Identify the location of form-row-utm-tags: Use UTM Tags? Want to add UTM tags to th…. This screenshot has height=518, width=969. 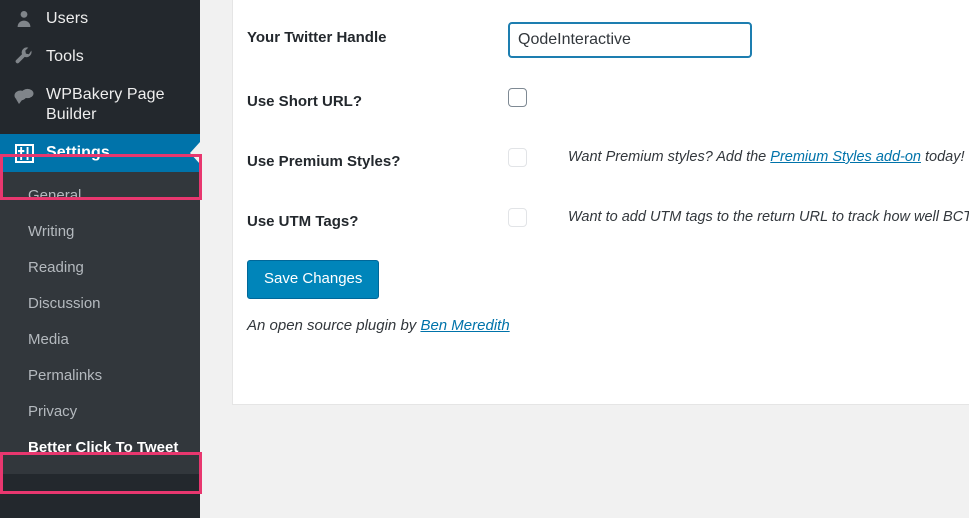
(601, 222).